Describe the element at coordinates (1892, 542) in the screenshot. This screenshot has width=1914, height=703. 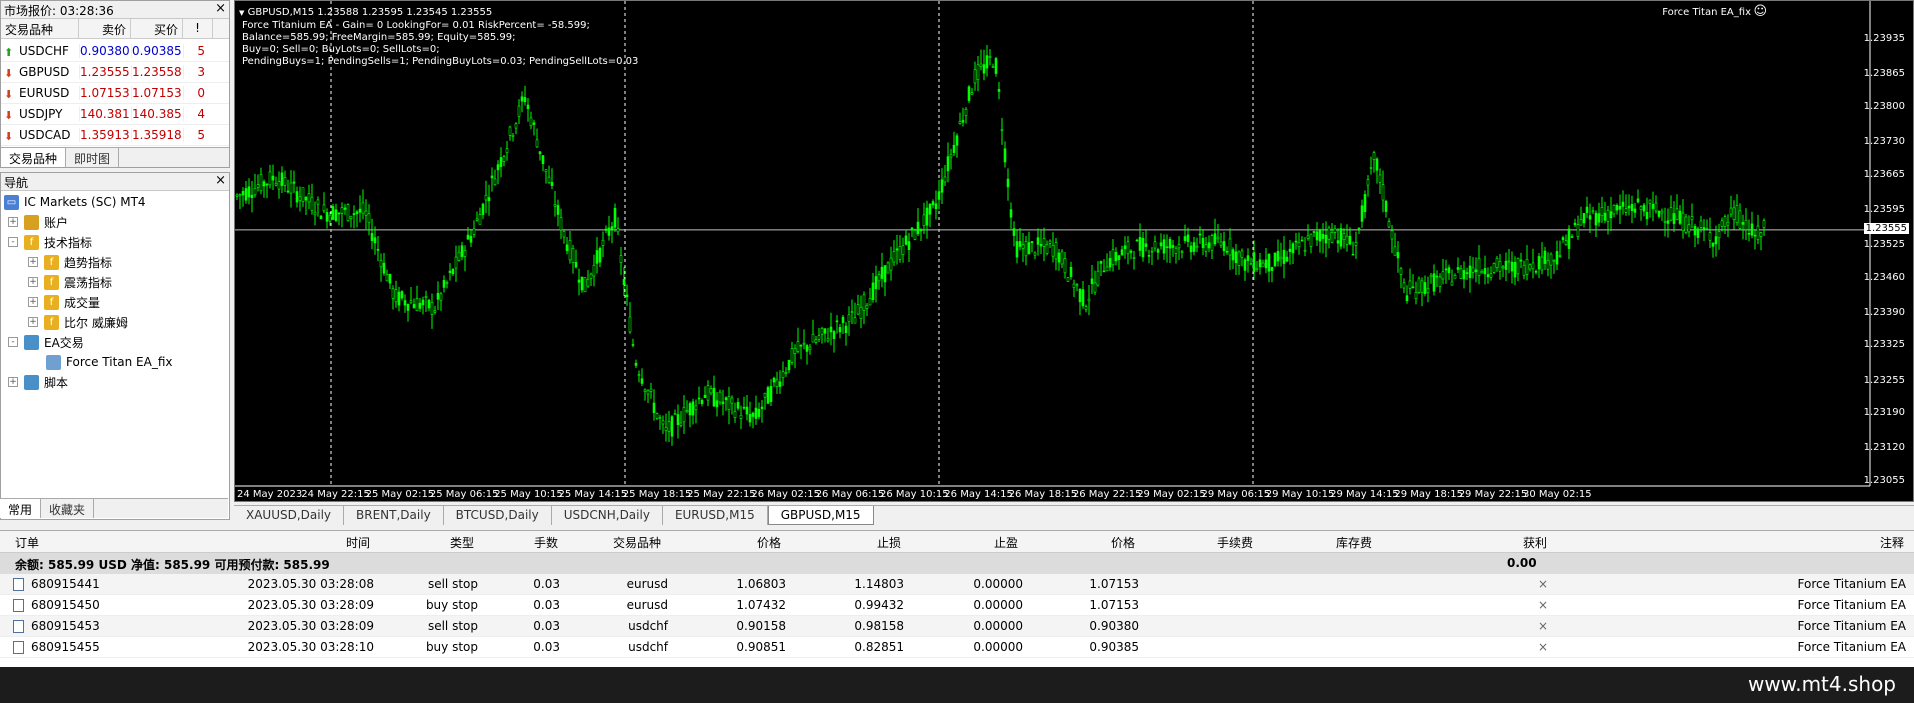
I see `col-comment: 注释` at that location.